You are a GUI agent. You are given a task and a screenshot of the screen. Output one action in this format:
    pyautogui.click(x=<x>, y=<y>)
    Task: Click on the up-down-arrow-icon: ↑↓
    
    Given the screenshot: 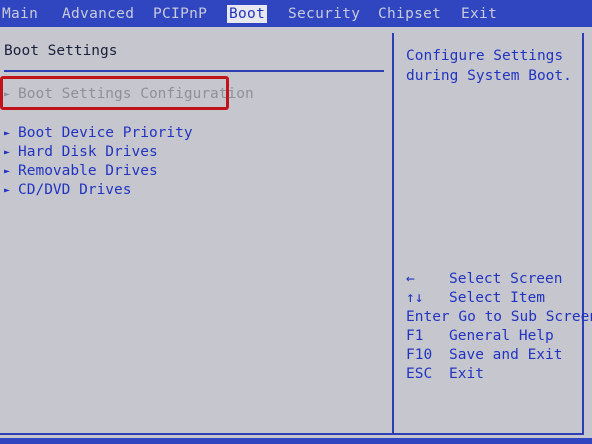 What is the action you would take?
    pyautogui.click(x=415, y=298)
    